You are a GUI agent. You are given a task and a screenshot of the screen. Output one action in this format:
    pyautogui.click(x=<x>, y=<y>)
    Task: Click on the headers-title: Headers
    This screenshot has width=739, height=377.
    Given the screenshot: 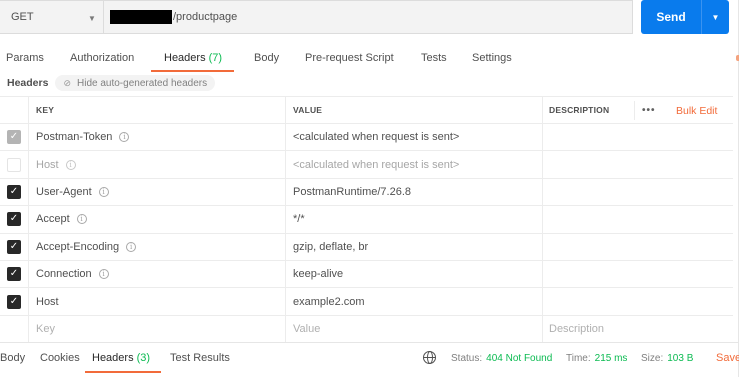 What is the action you would take?
    pyautogui.click(x=28, y=83)
    